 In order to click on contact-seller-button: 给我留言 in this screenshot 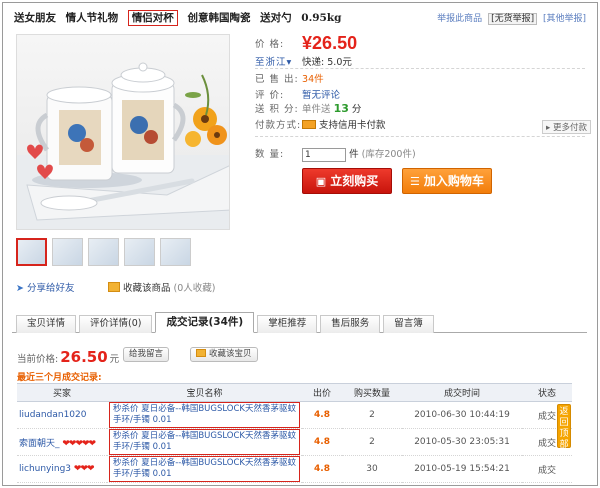, I will do `click(146, 354)`.